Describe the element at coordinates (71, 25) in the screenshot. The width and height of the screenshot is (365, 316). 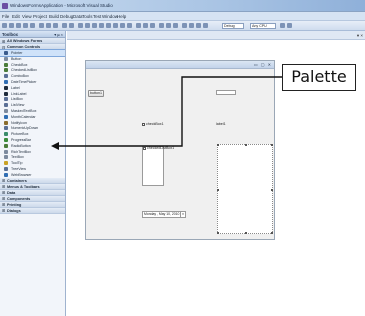
I see `redo-icon` at that location.